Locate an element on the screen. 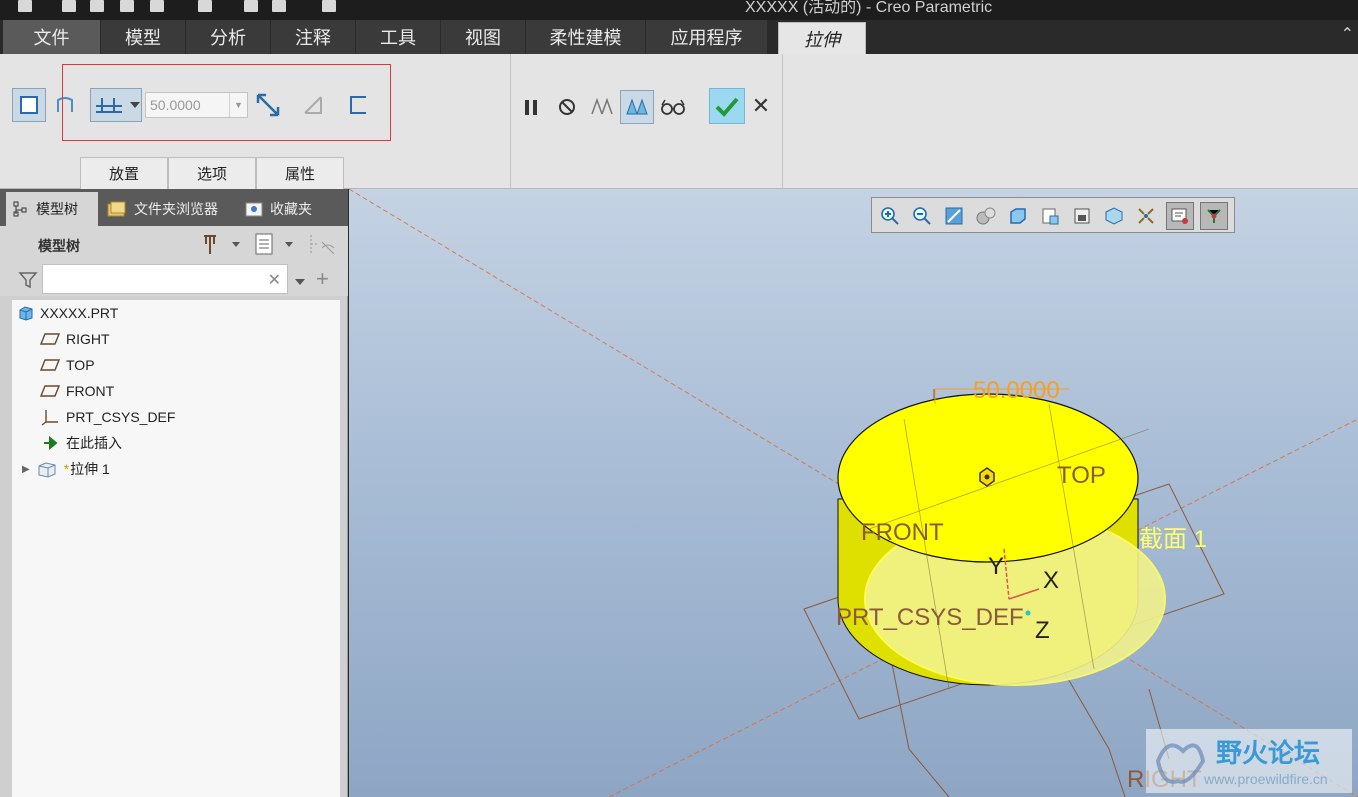 This screenshot has height=797, width=1358. model-tree-icon is located at coordinates (20, 209).